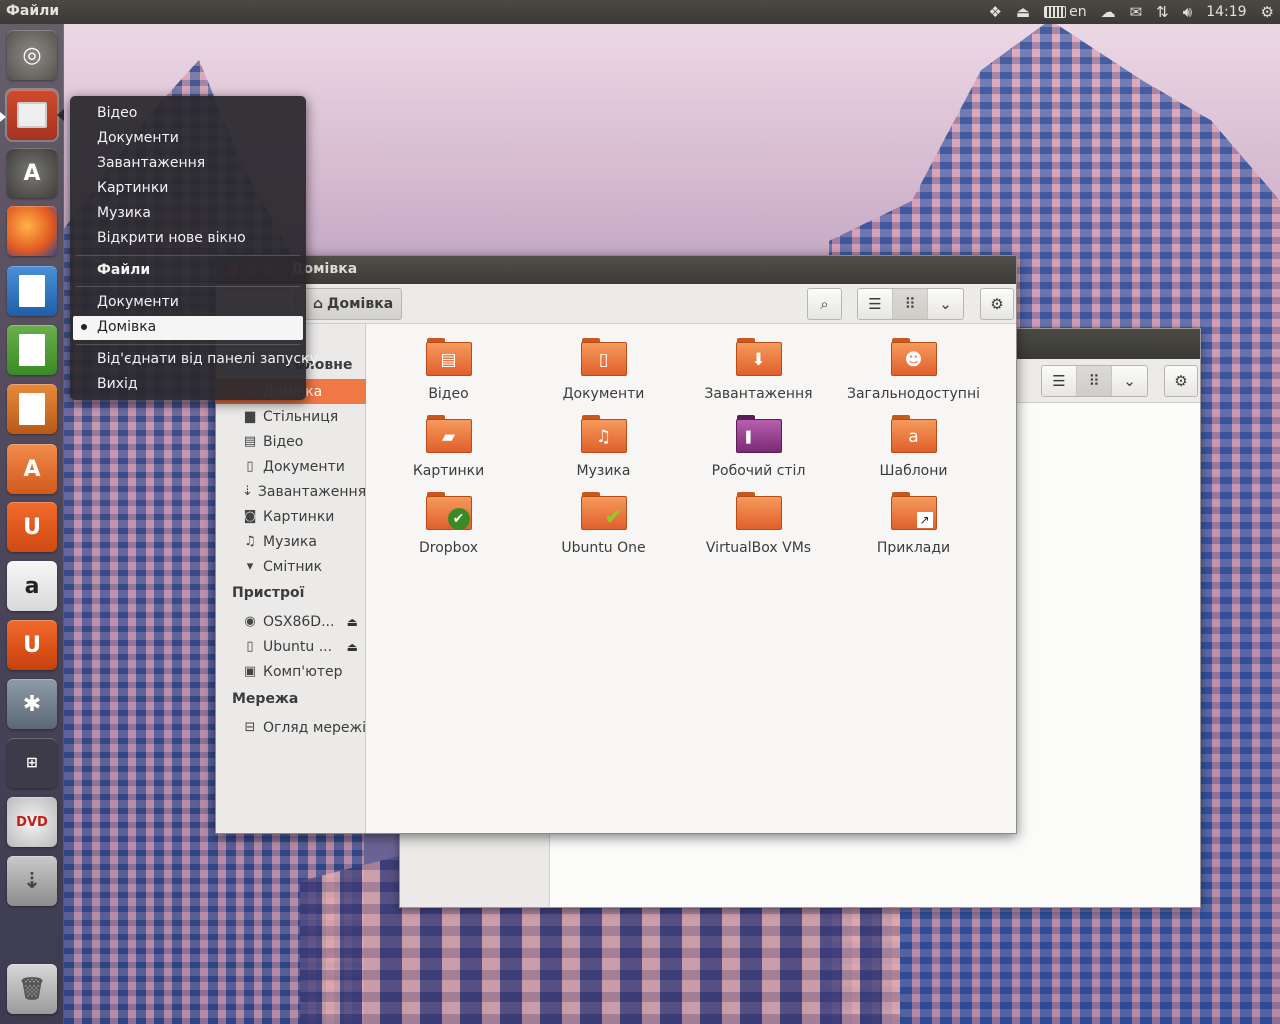 This screenshot has width=1280, height=1024. Describe the element at coordinates (32, 645) in the screenshot. I see `music-store-icon: U` at that location.